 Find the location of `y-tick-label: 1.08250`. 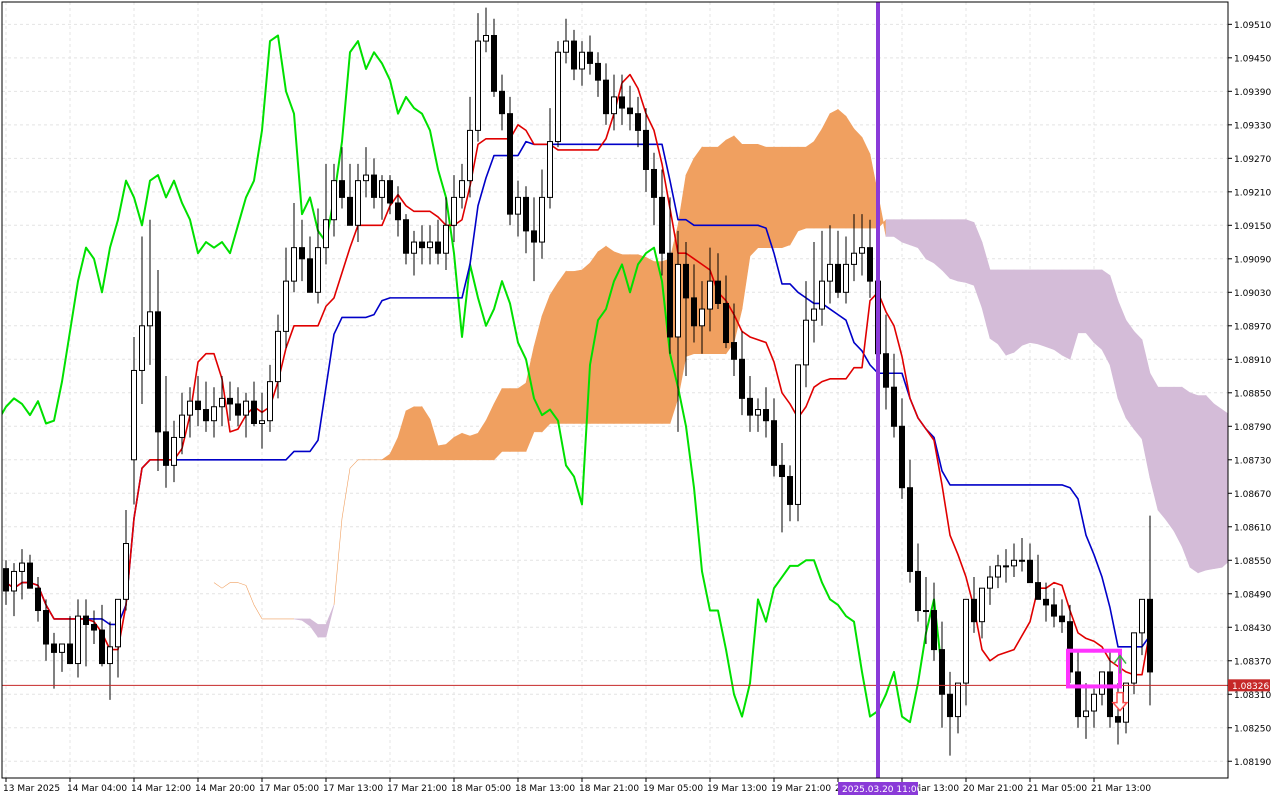

y-tick-label: 1.08250 is located at coordinates (1252, 729).